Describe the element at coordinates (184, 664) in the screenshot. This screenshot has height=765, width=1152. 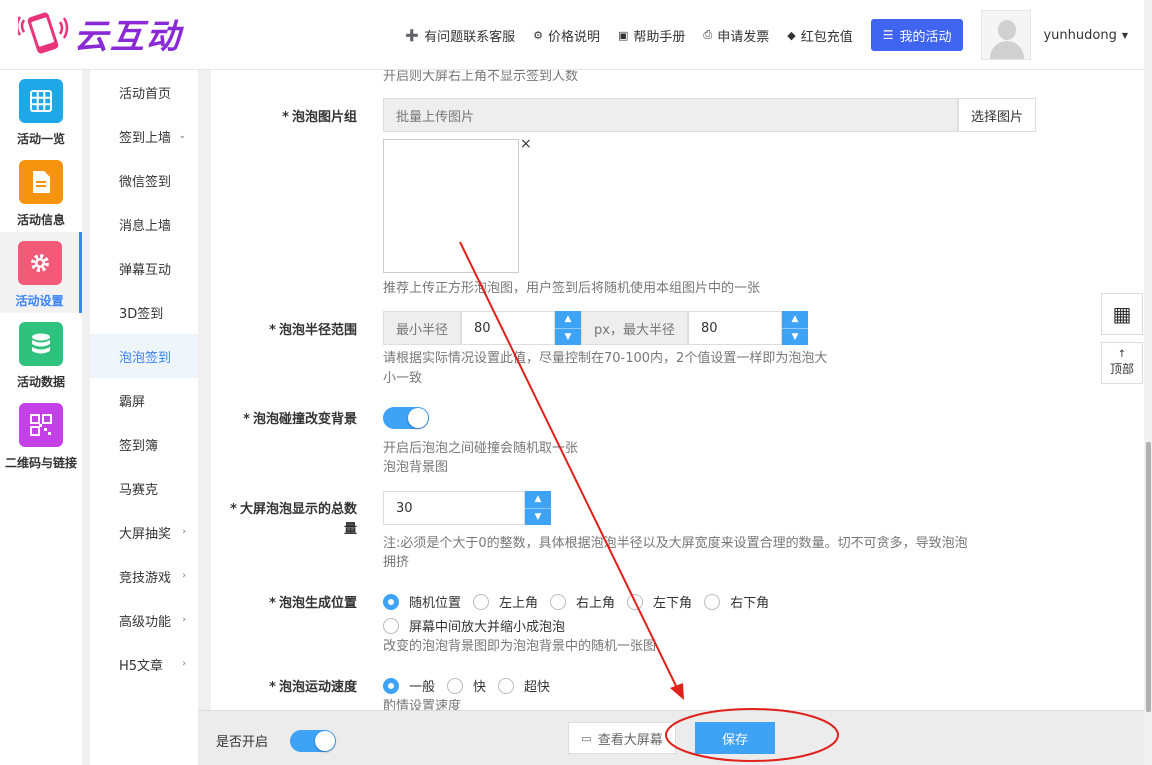
I see `chevron-right-icon: ›` at that location.